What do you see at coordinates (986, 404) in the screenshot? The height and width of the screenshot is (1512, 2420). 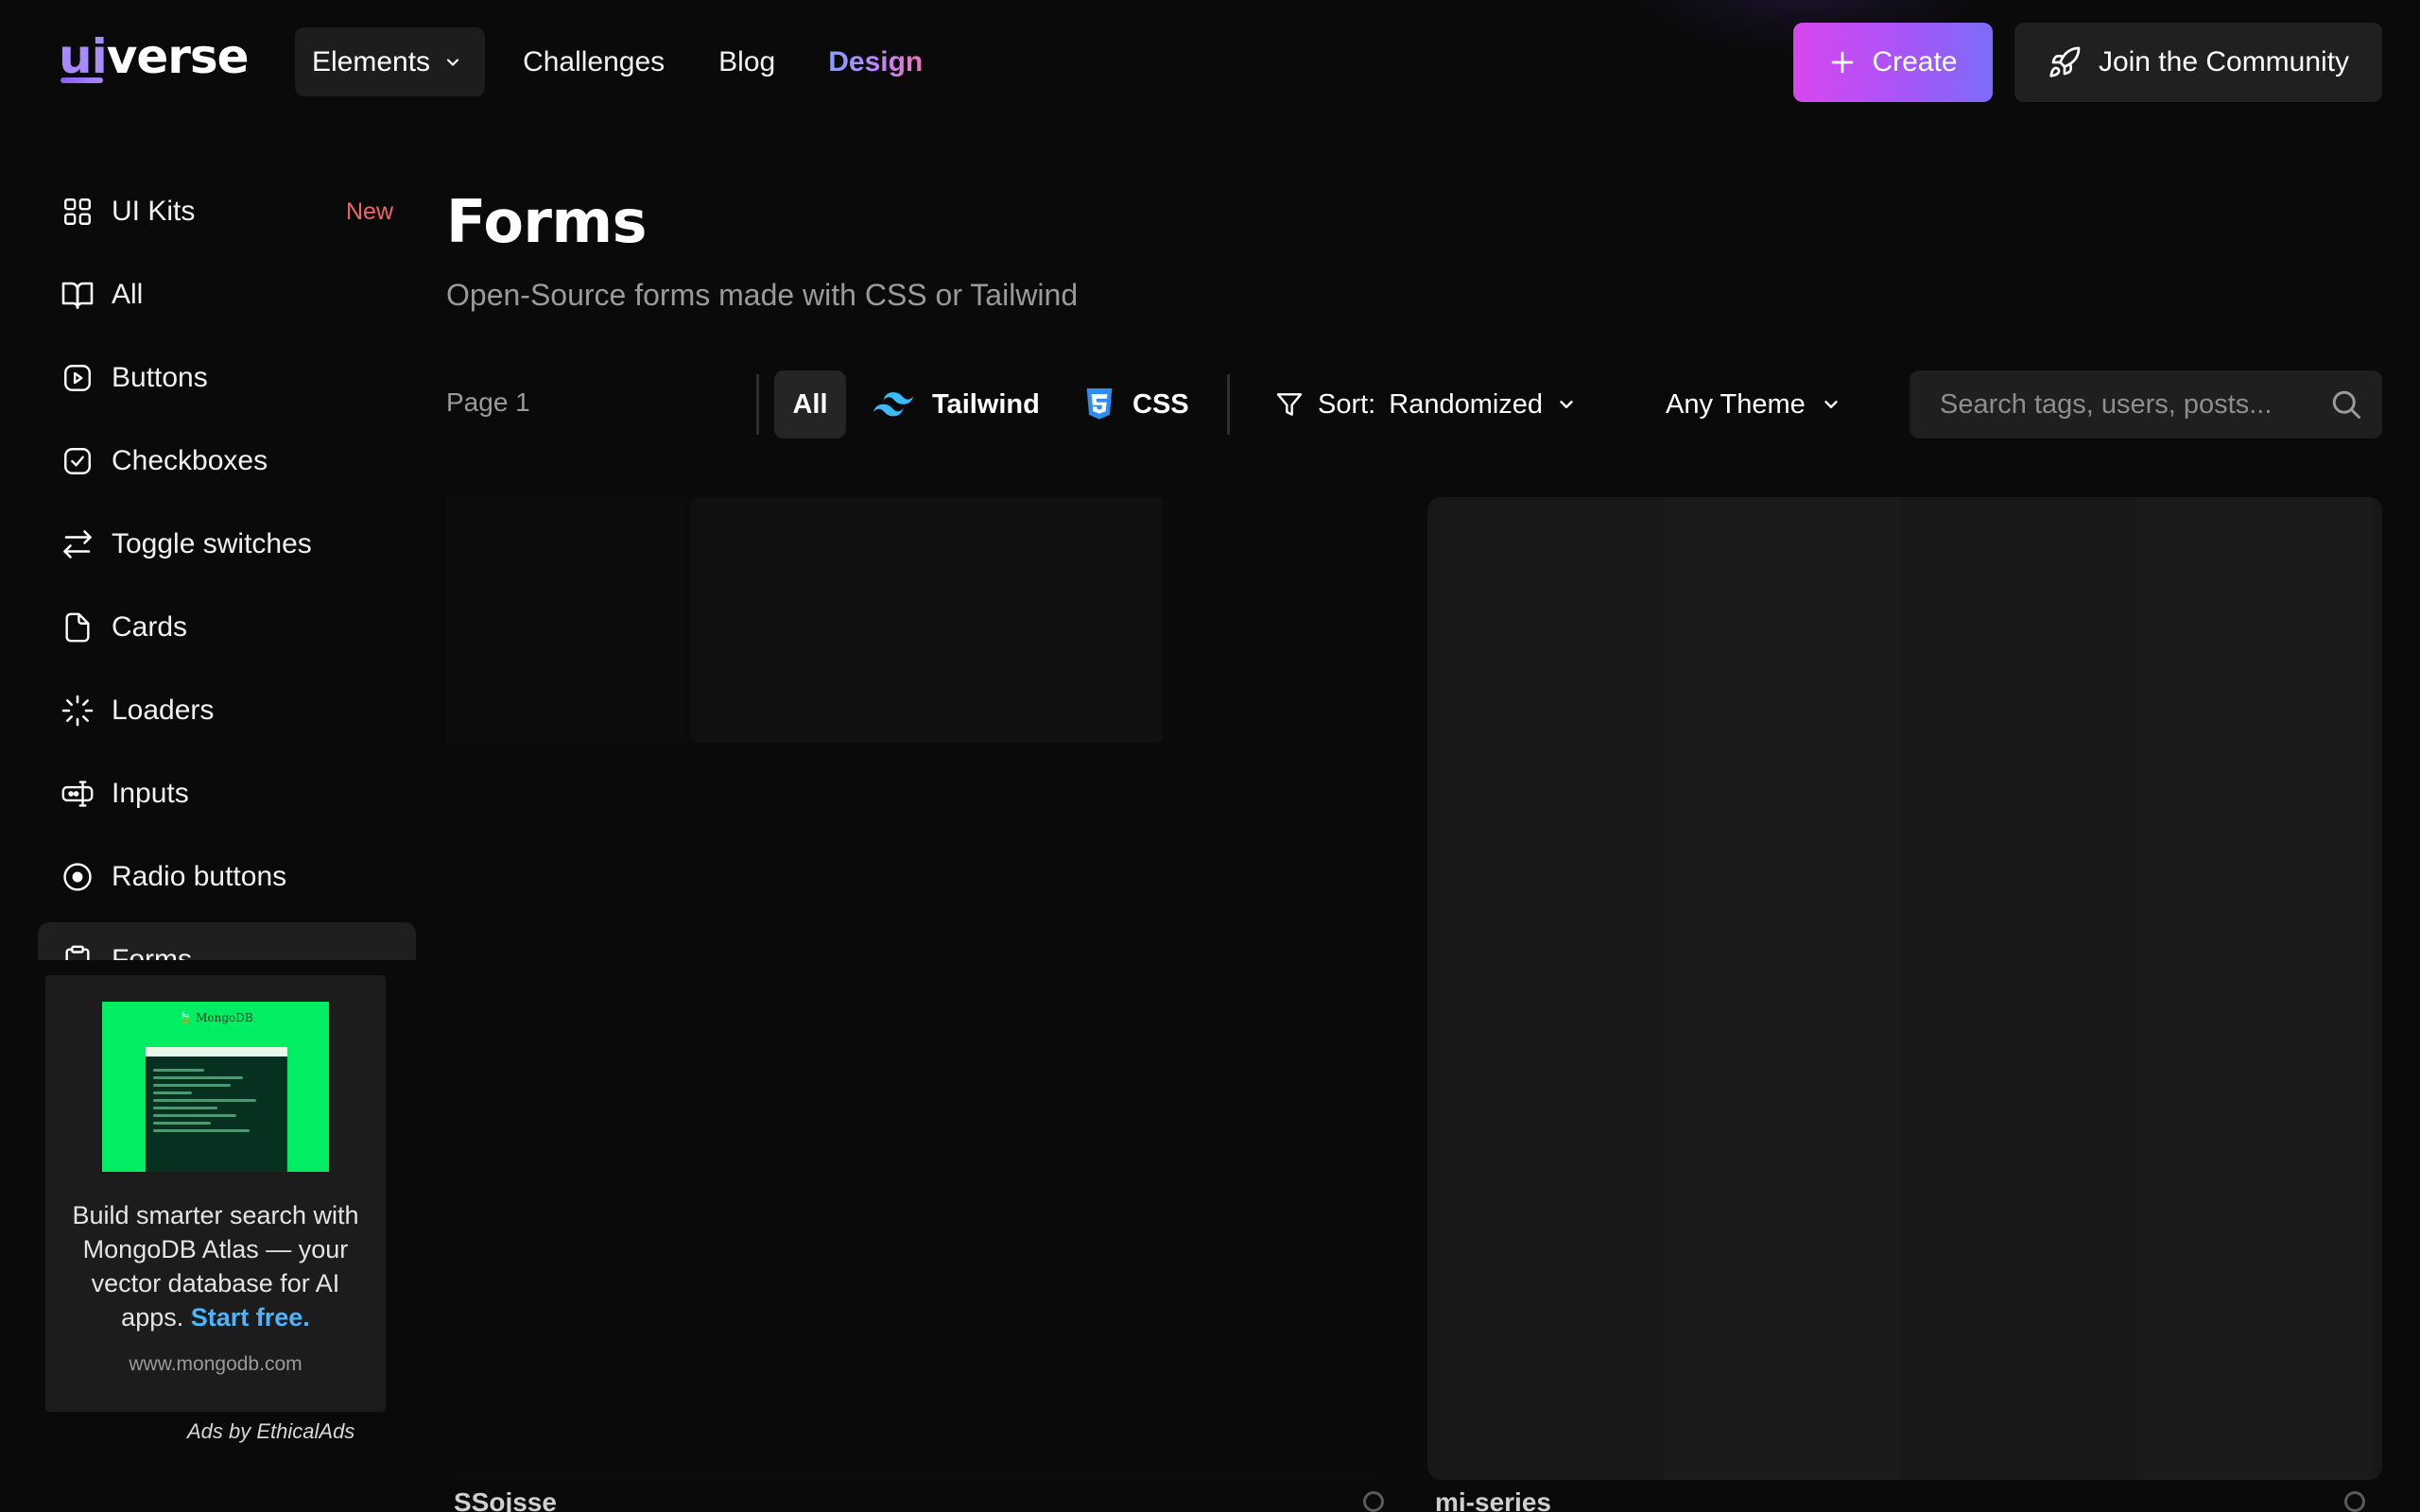 I see `filter-tailwind-label: Tailwind` at bounding box center [986, 404].